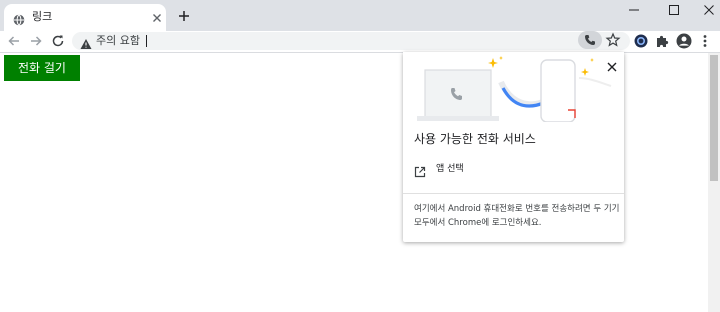 The image size is (720, 312). What do you see at coordinates (705, 41) in the screenshot?
I see `menu-icon` at bounding box center [705, 41].